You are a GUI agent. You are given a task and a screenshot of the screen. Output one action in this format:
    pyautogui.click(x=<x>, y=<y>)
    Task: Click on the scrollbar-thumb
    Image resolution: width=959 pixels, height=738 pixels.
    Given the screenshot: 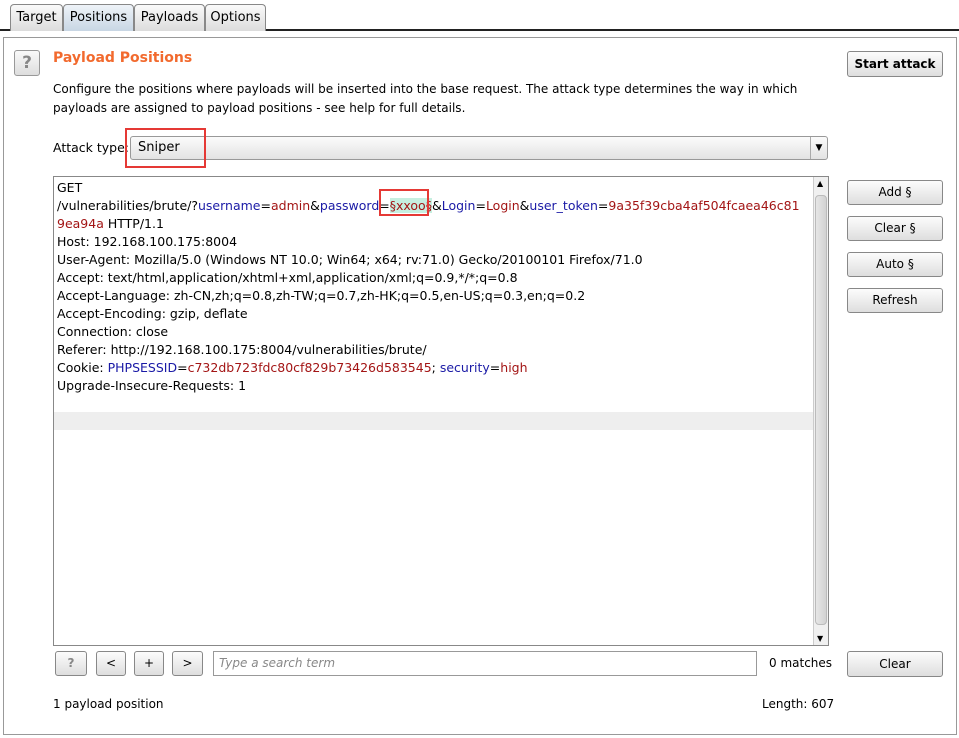 What is the action you would take?
    pyautogui.click(x=821, y=410)
    